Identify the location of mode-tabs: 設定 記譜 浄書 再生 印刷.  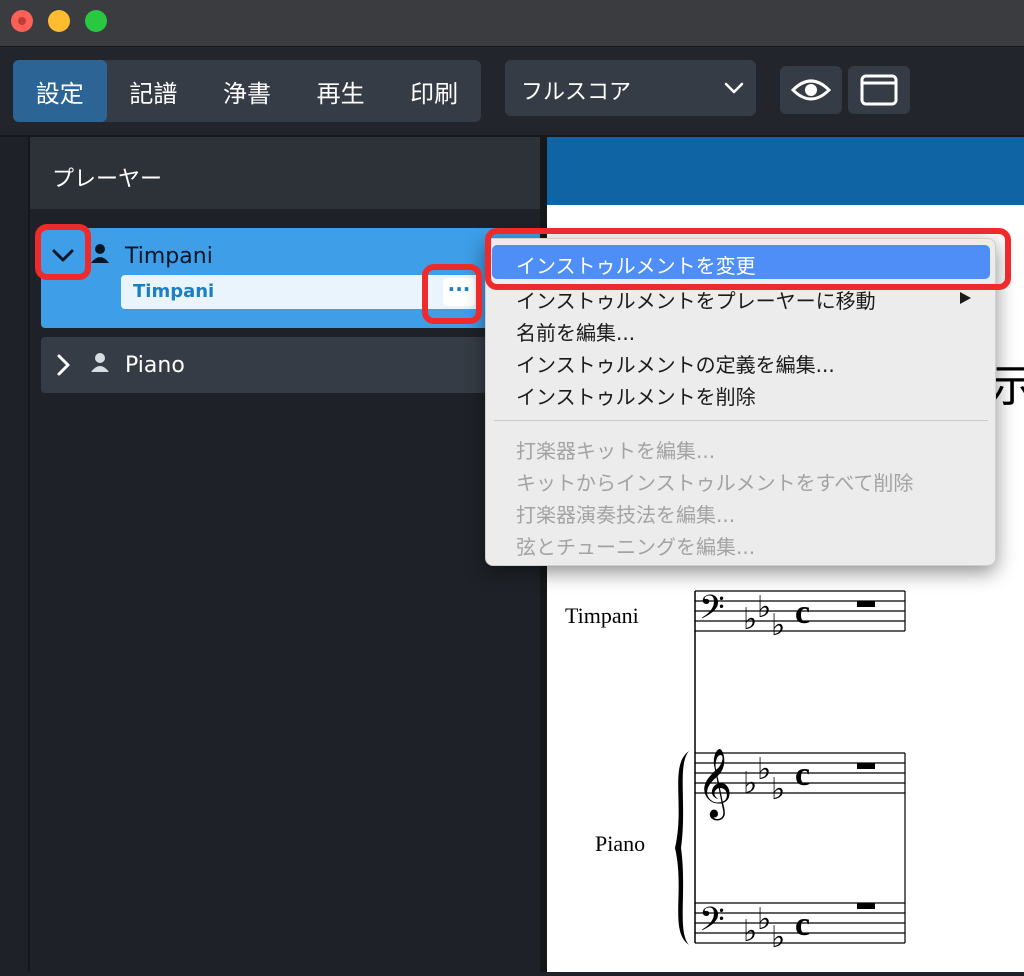
(247, 91).